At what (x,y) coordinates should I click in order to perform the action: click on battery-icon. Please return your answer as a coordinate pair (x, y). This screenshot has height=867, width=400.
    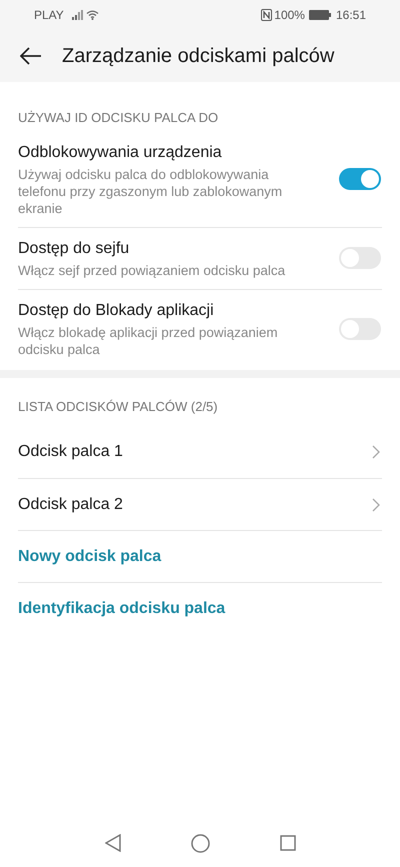
    Looking at the image, I should click on (319, 15).